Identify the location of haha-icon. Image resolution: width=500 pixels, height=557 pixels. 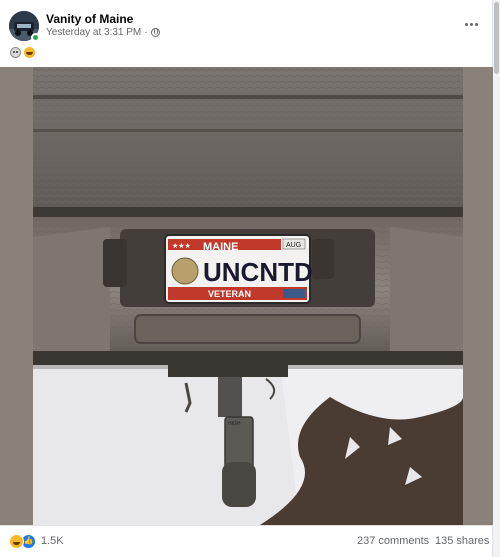
(16, 541).